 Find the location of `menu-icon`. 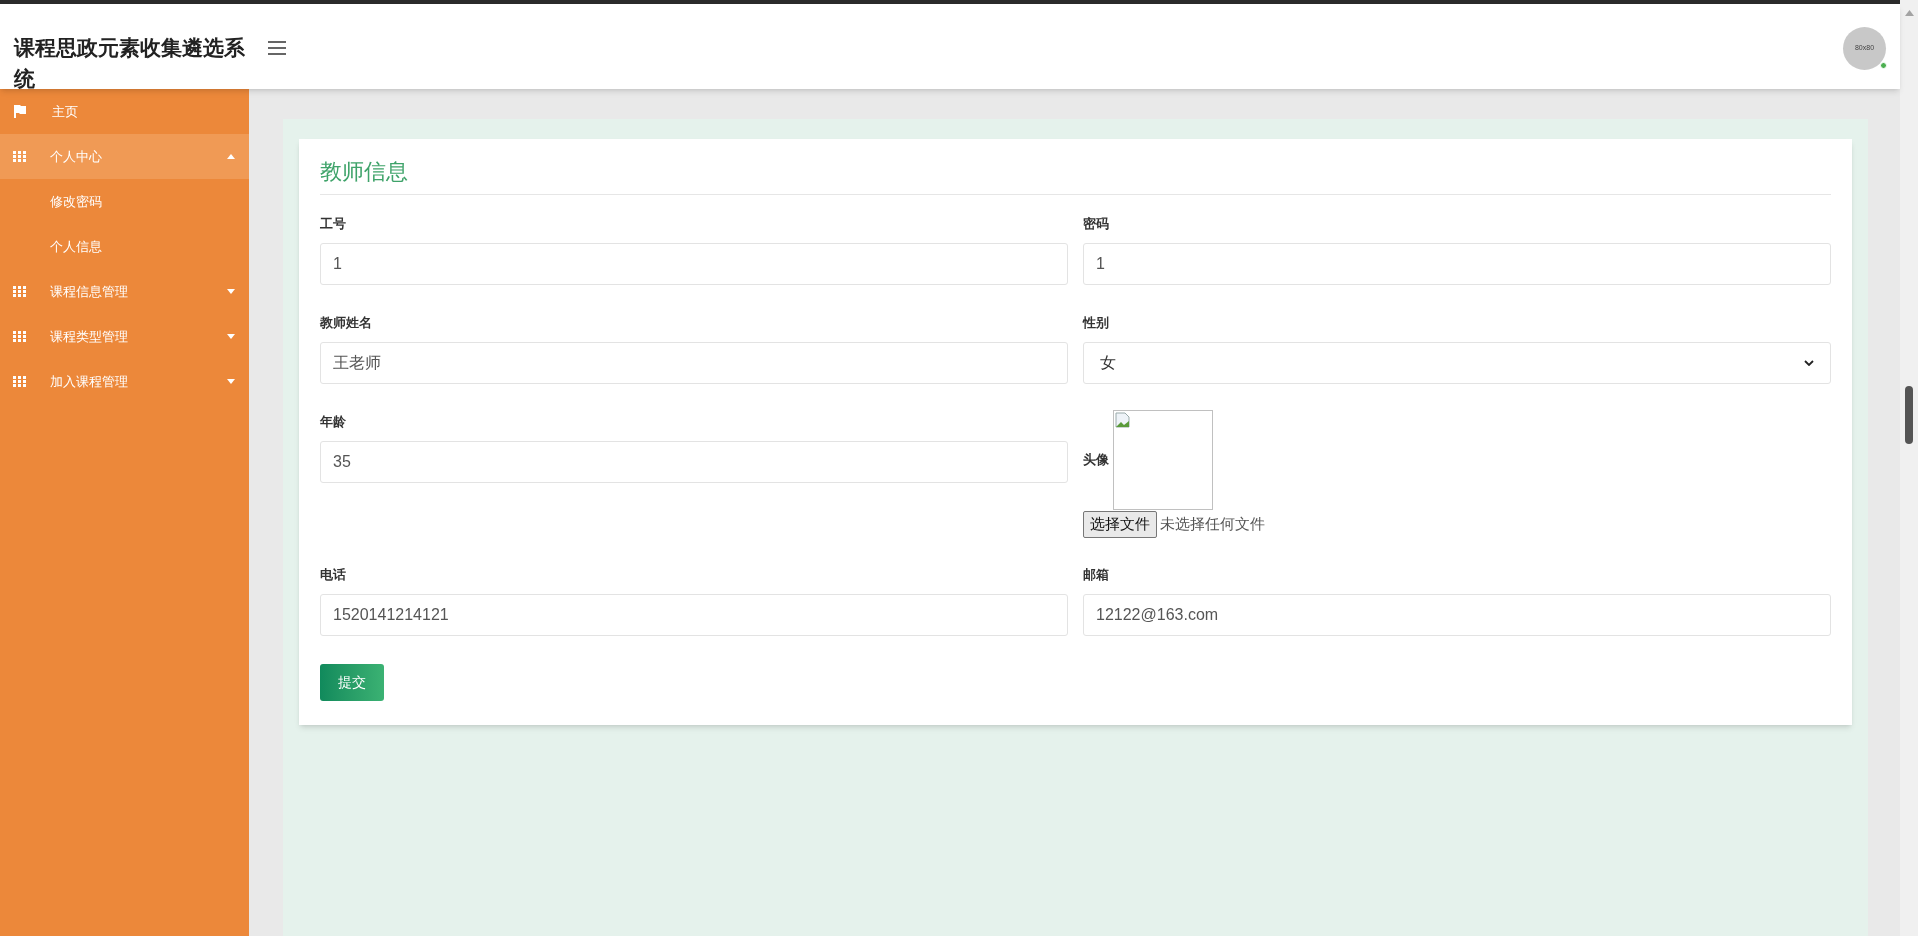

menu-icon is located at coordinates (277, 48).